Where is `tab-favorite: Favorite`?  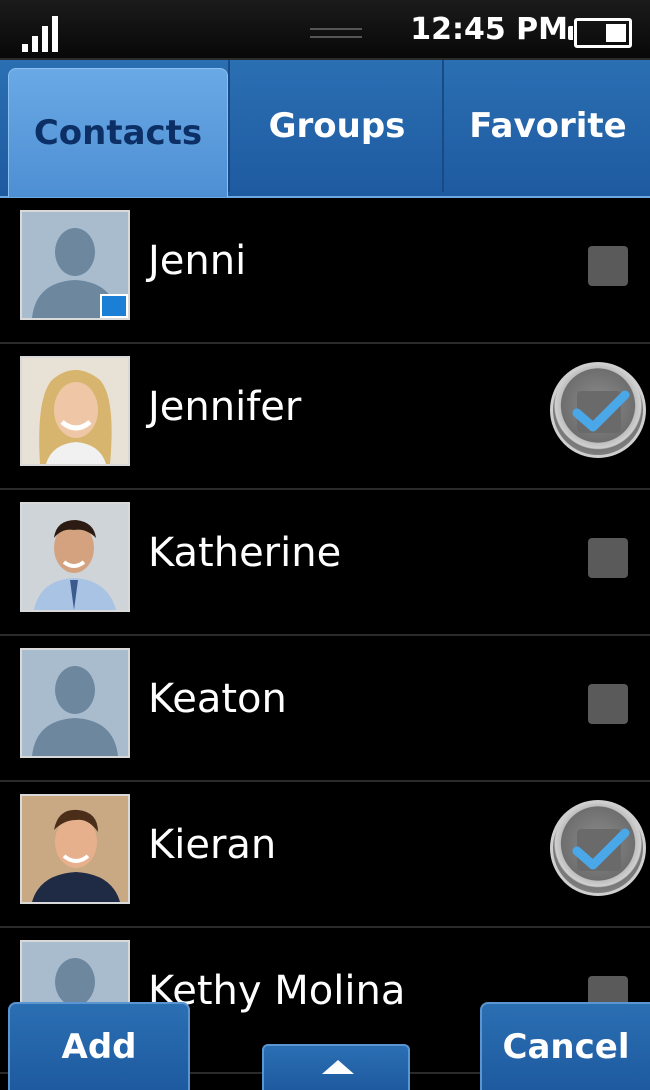
tab-favorite: Favorite is located at coordinates (546, 126).